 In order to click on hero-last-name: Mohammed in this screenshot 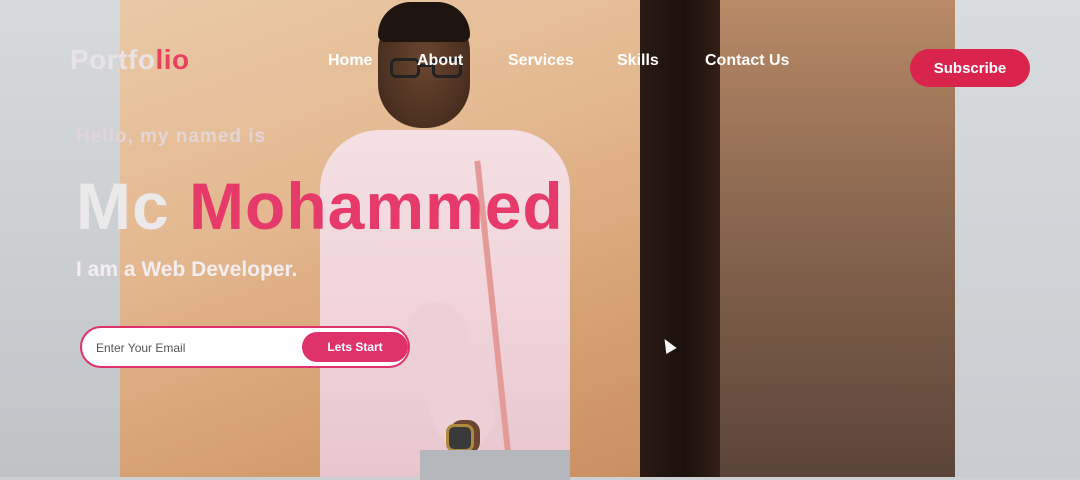, I will do `click(376, 206)`.